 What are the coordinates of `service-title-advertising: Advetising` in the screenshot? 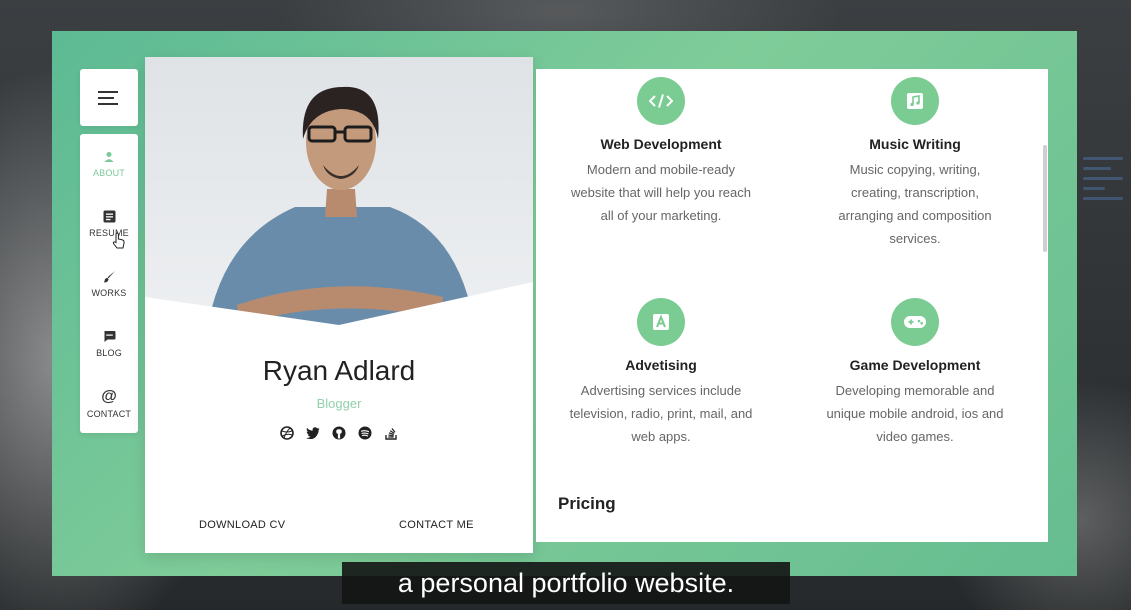 It's located at (661, 365).